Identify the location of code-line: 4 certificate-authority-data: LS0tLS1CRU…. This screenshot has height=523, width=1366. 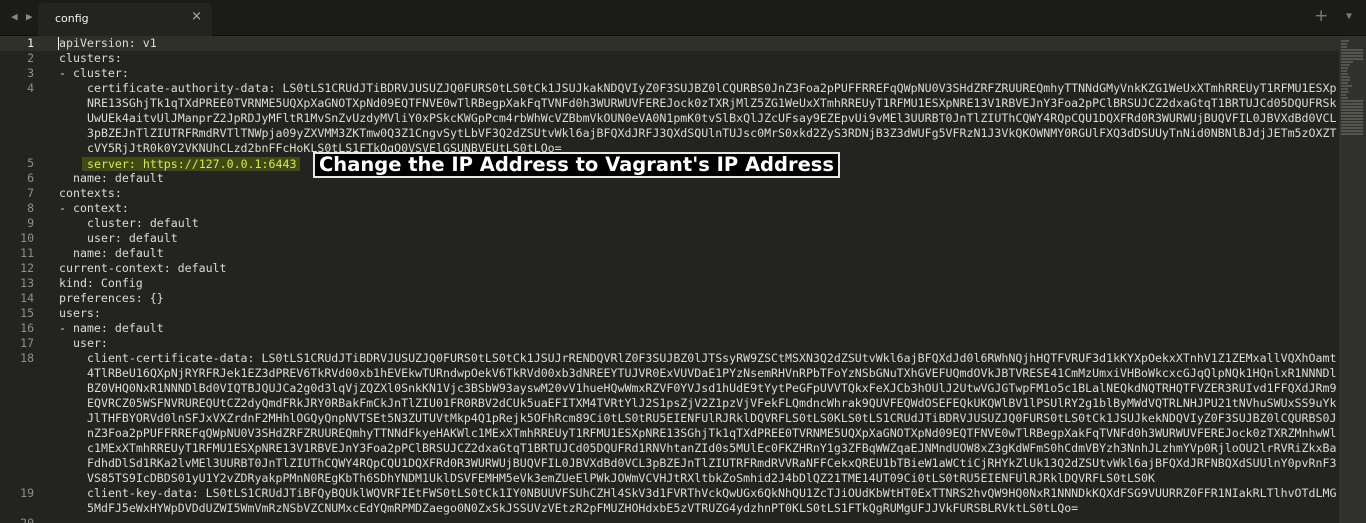
(683, 118).